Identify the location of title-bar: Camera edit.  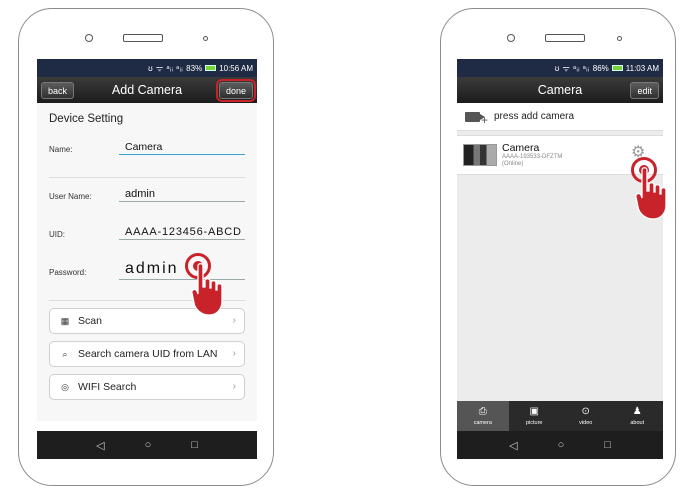
(560, 90).